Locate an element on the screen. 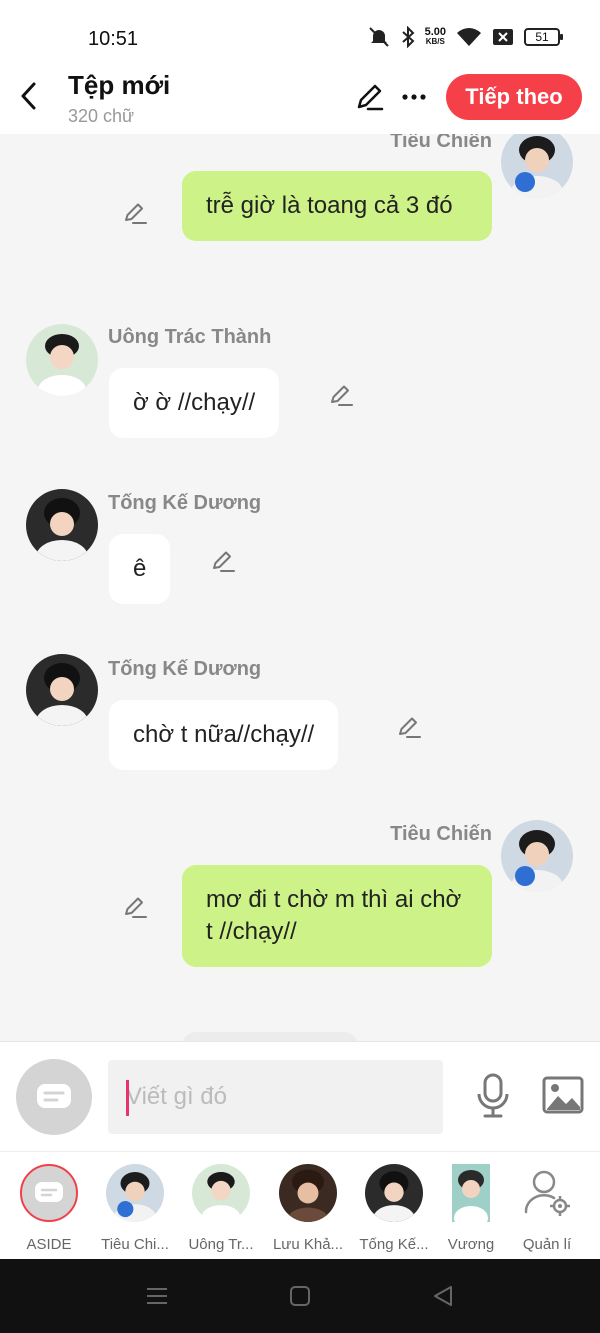 This screenshot has width=600, height=1333. character-name: Vương is located at coordinates (471, 1244).